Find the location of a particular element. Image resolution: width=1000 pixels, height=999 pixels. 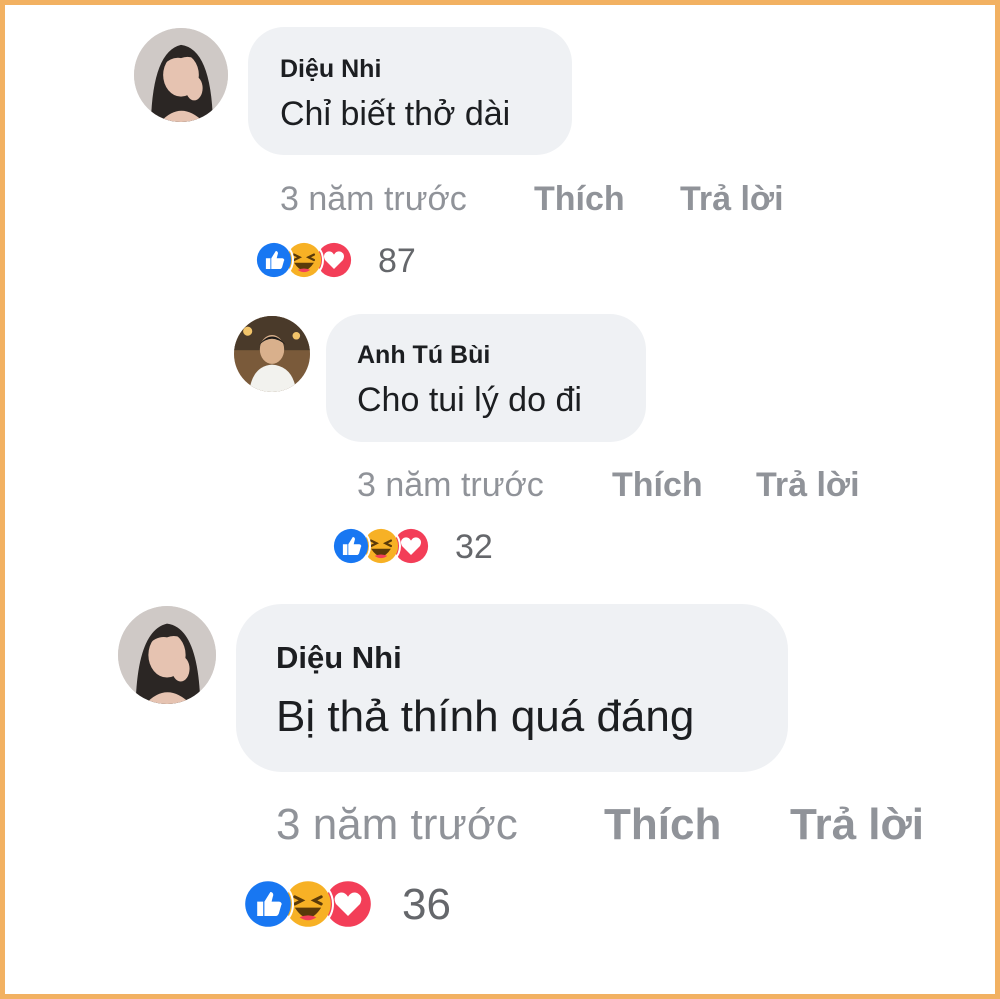

comment-text: Chỉ biết thở dài is located at coordinates (395, 114).